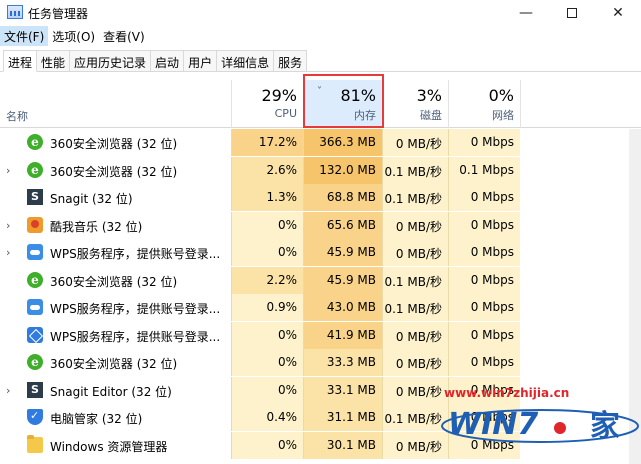 Image resolution: width=641 pixels, height=464 pixels. I want to click on column-cpu-header: 29% CPU, so click(267, 104).